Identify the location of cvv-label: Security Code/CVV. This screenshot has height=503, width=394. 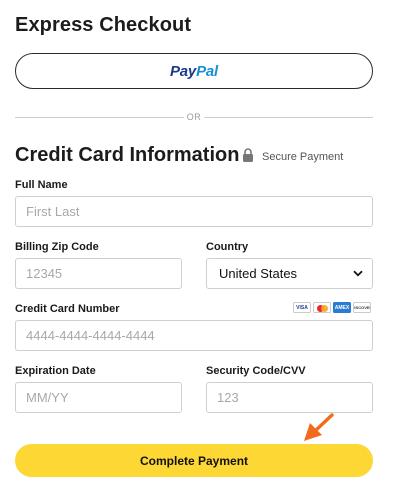
(256, 371).